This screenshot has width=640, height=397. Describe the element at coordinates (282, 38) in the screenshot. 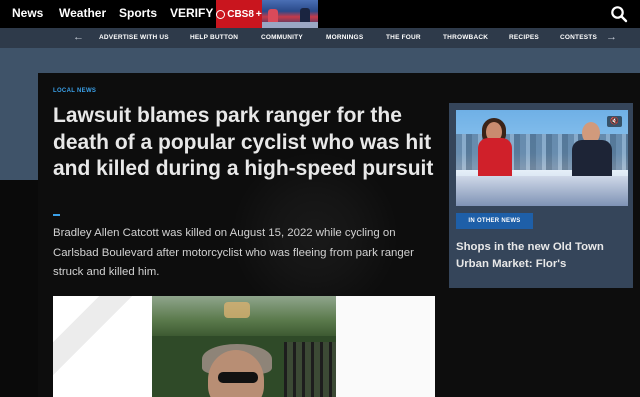

I see `subnav-community: COMMUNITY` at that location.